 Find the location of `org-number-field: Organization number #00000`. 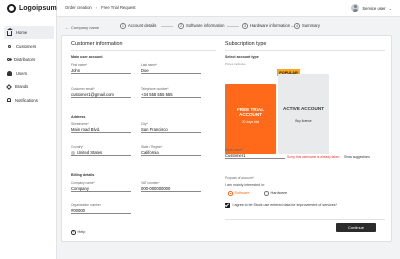

org-number-field: Organization number #00000 is located at coordinates (101, 208).